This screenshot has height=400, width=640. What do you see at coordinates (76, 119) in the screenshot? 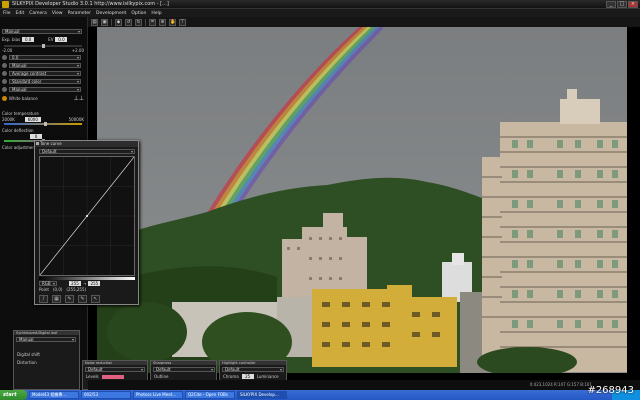
I see `color-temp-max: 50000K` at bounding box center [76, 119].